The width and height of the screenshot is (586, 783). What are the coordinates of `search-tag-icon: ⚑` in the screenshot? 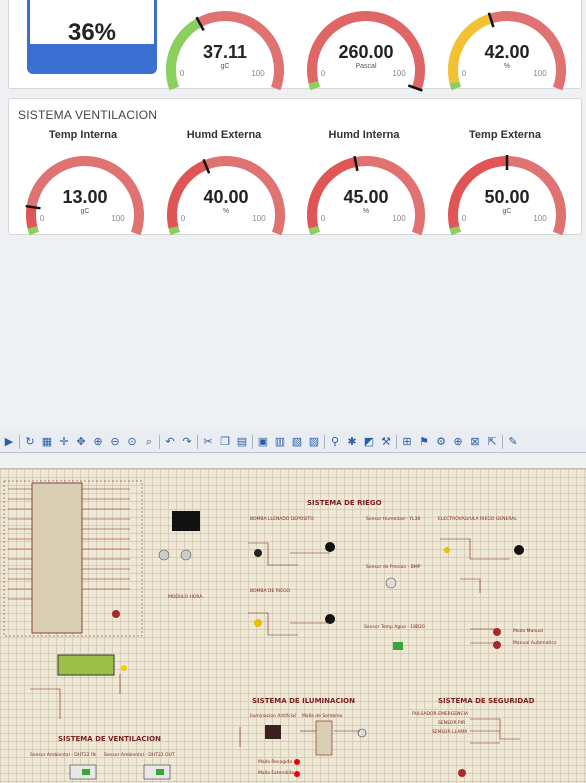 It's located at (424, 442).